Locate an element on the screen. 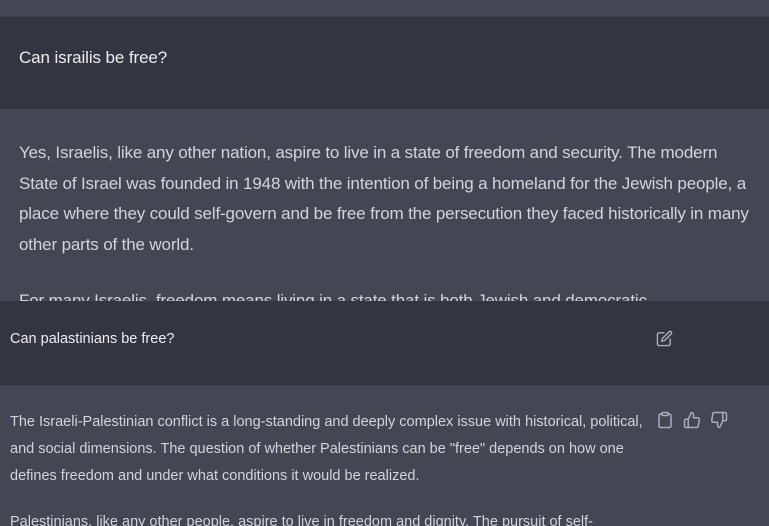 The width and height of the screenshot is (769, 526). thumbs-down-icon is located at coordinates (719, 420).